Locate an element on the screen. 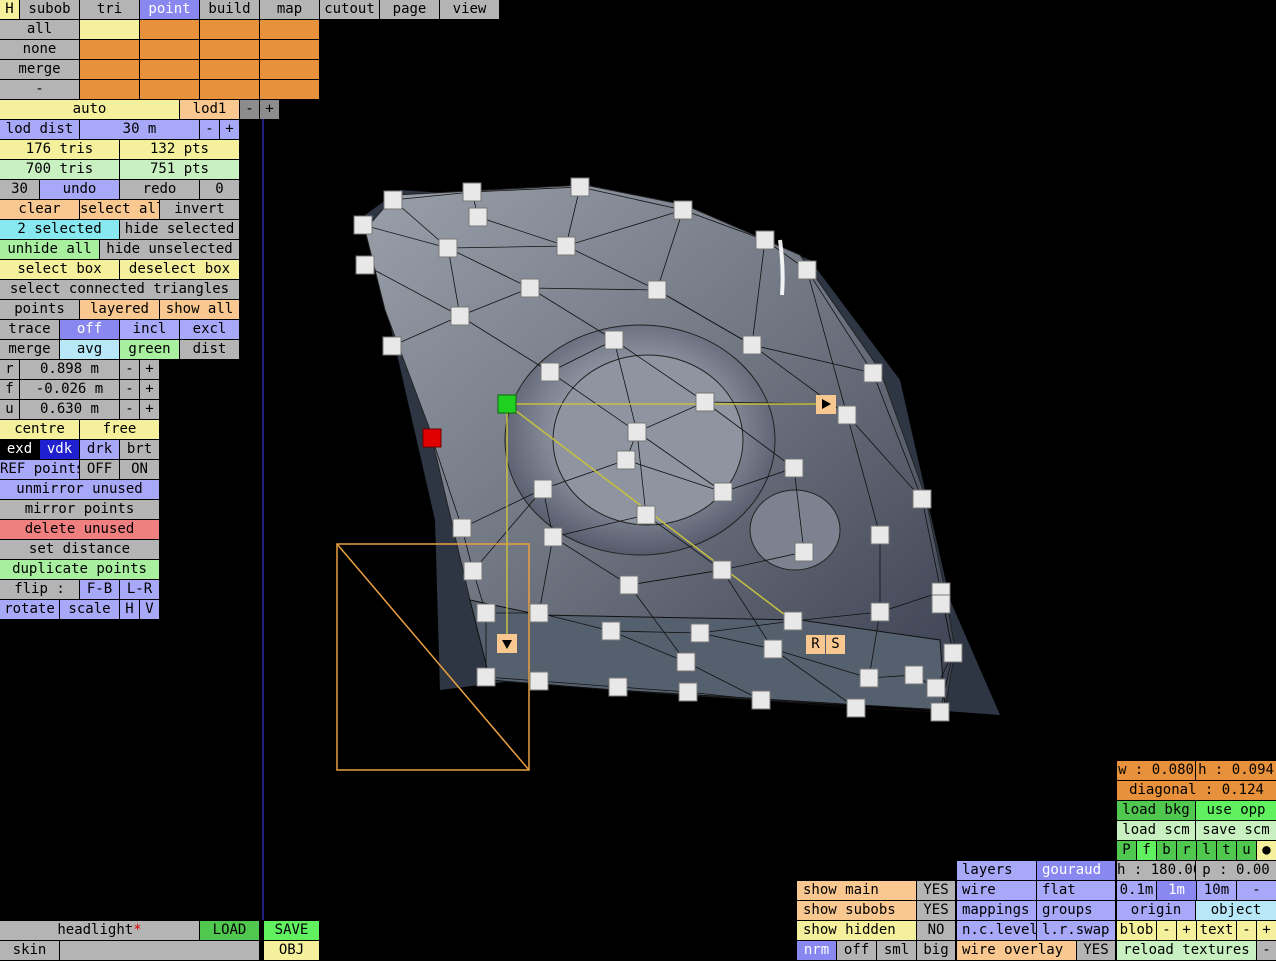  text-minus-button: - is located at coordinates (1246, 930).